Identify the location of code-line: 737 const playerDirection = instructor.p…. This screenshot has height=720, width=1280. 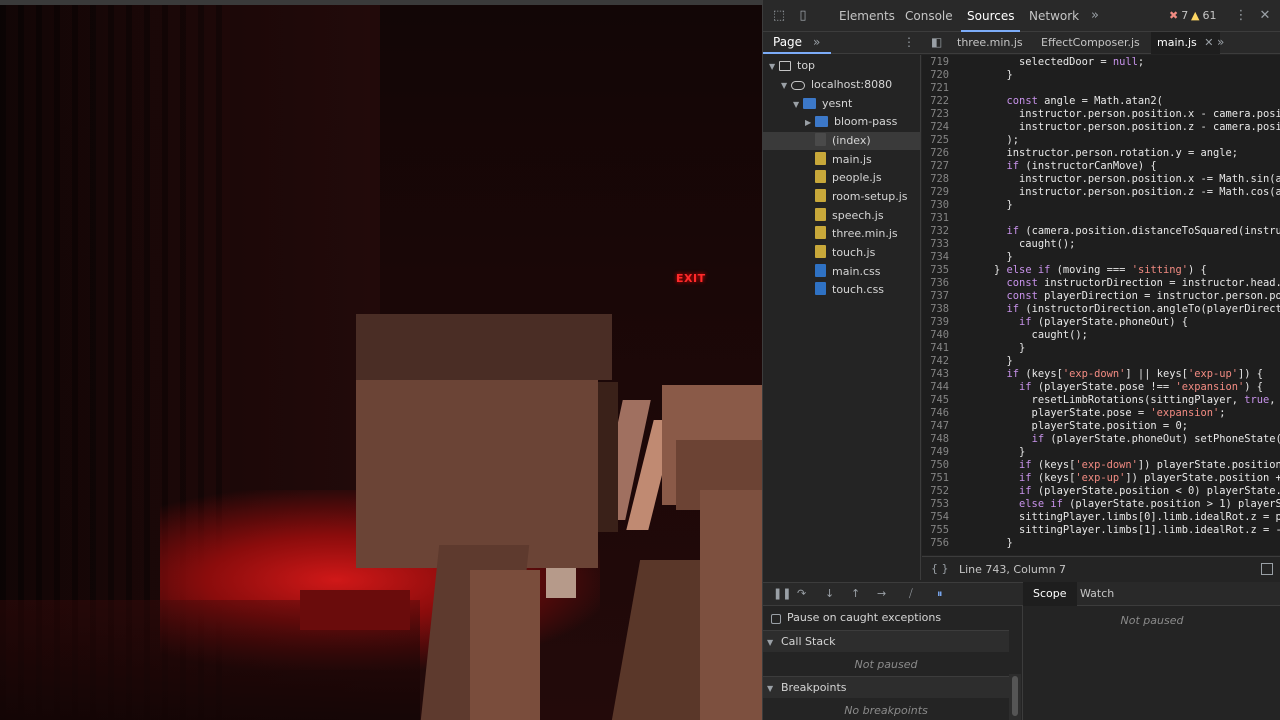
(1101, 296).